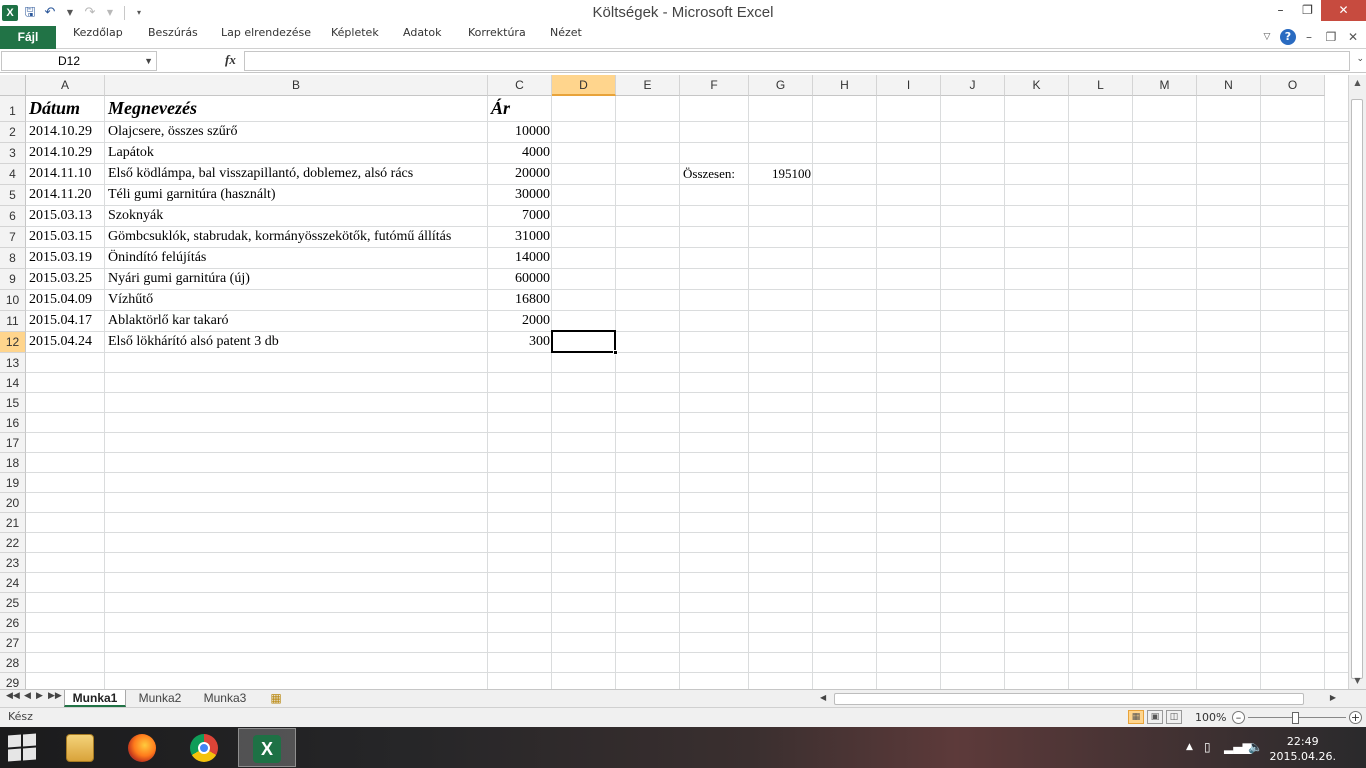 Image resolution: width=1366 pixels, height=768 pixels. What do you see at coordinates (1357, 681) in the screenshot?
I see `scroll-down-arrow-icon: ▼` at bounding box center [1357, 681].